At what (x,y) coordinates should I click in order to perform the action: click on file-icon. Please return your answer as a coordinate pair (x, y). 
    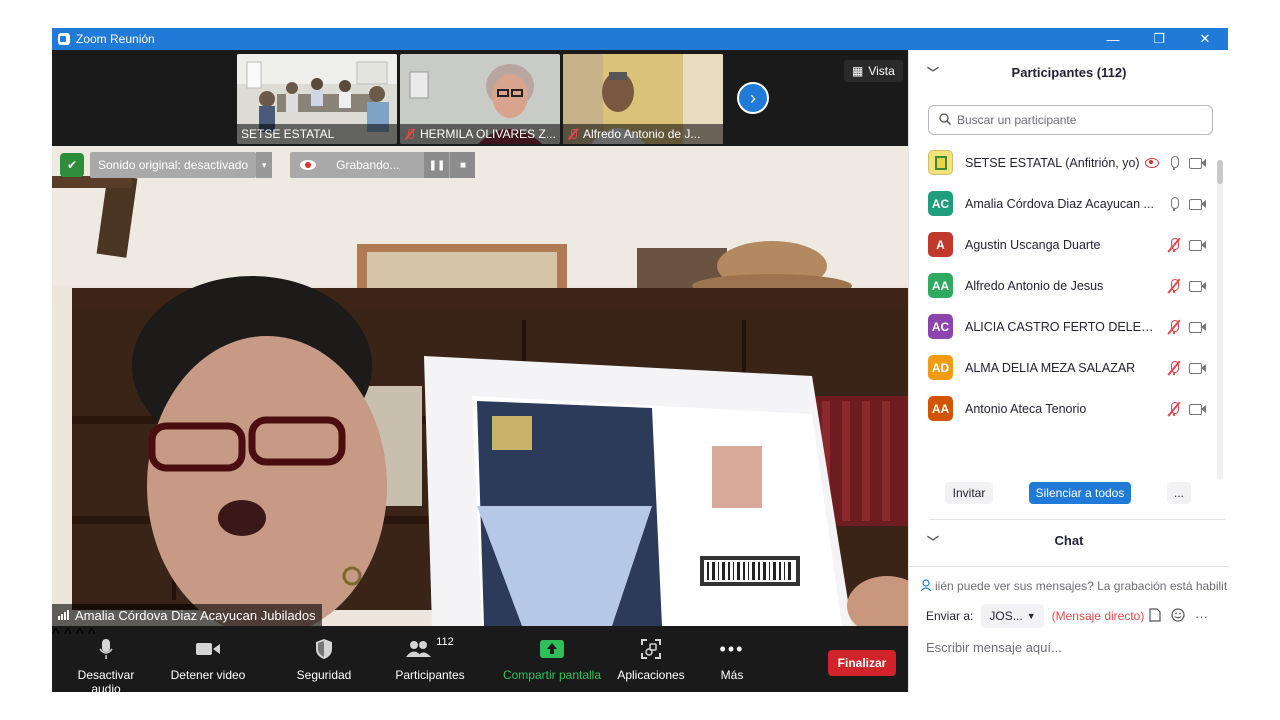
    Looking at the image, I should click on (1155, 616).